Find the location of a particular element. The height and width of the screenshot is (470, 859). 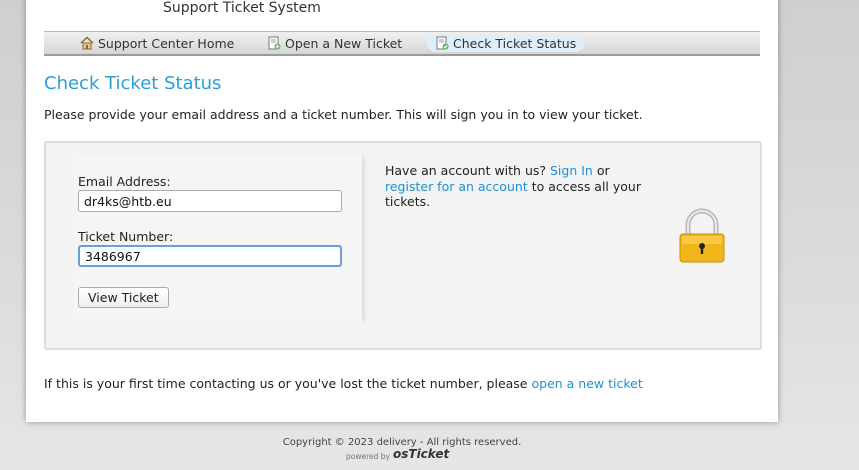

account-text-1: Have an account with us? is located at coordinates (466, 170).